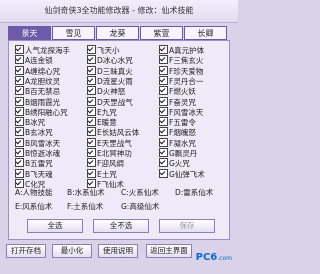  I want to click on skill-checkbox-item: E北冥神功, so click(109, 153).